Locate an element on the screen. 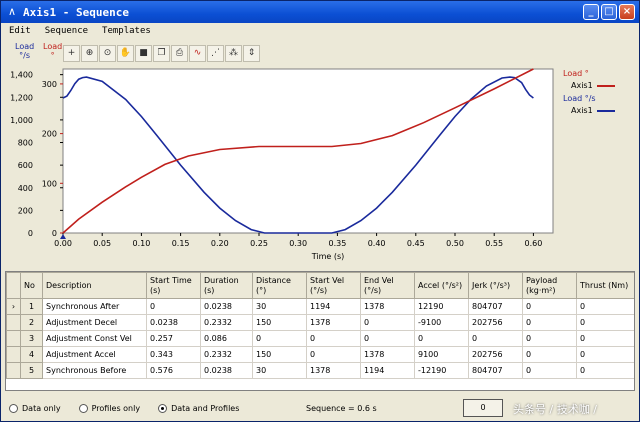  menu-edit: Edit is located at coordinates (20, 31).